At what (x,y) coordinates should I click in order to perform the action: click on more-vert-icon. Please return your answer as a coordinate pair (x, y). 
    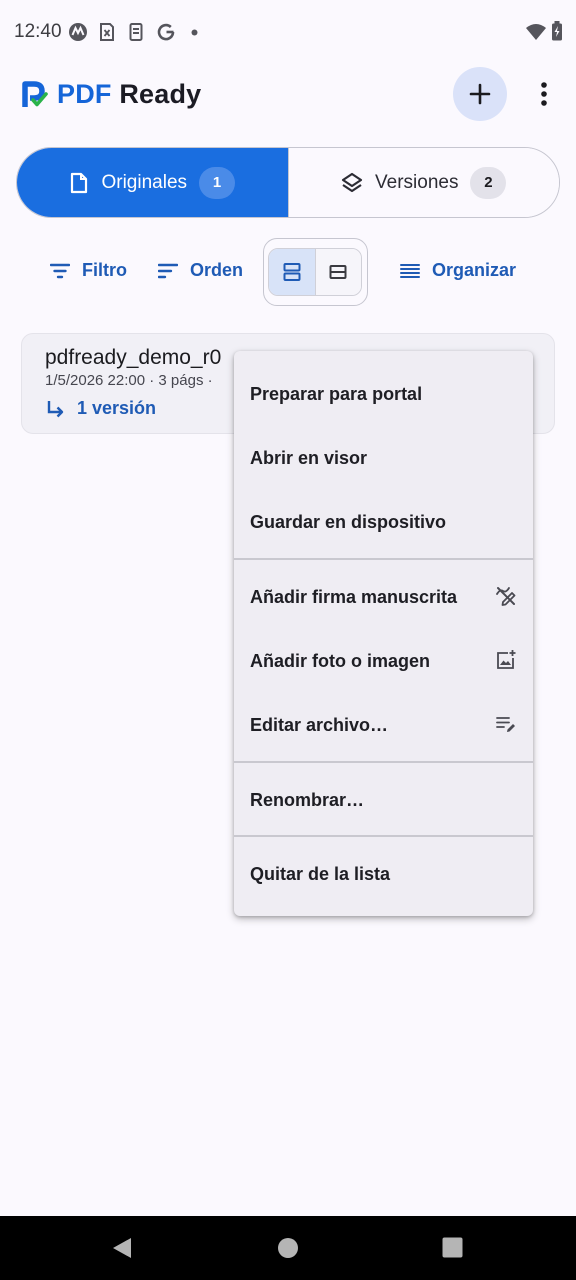
    Looking at the image, I should click on (544, 94).